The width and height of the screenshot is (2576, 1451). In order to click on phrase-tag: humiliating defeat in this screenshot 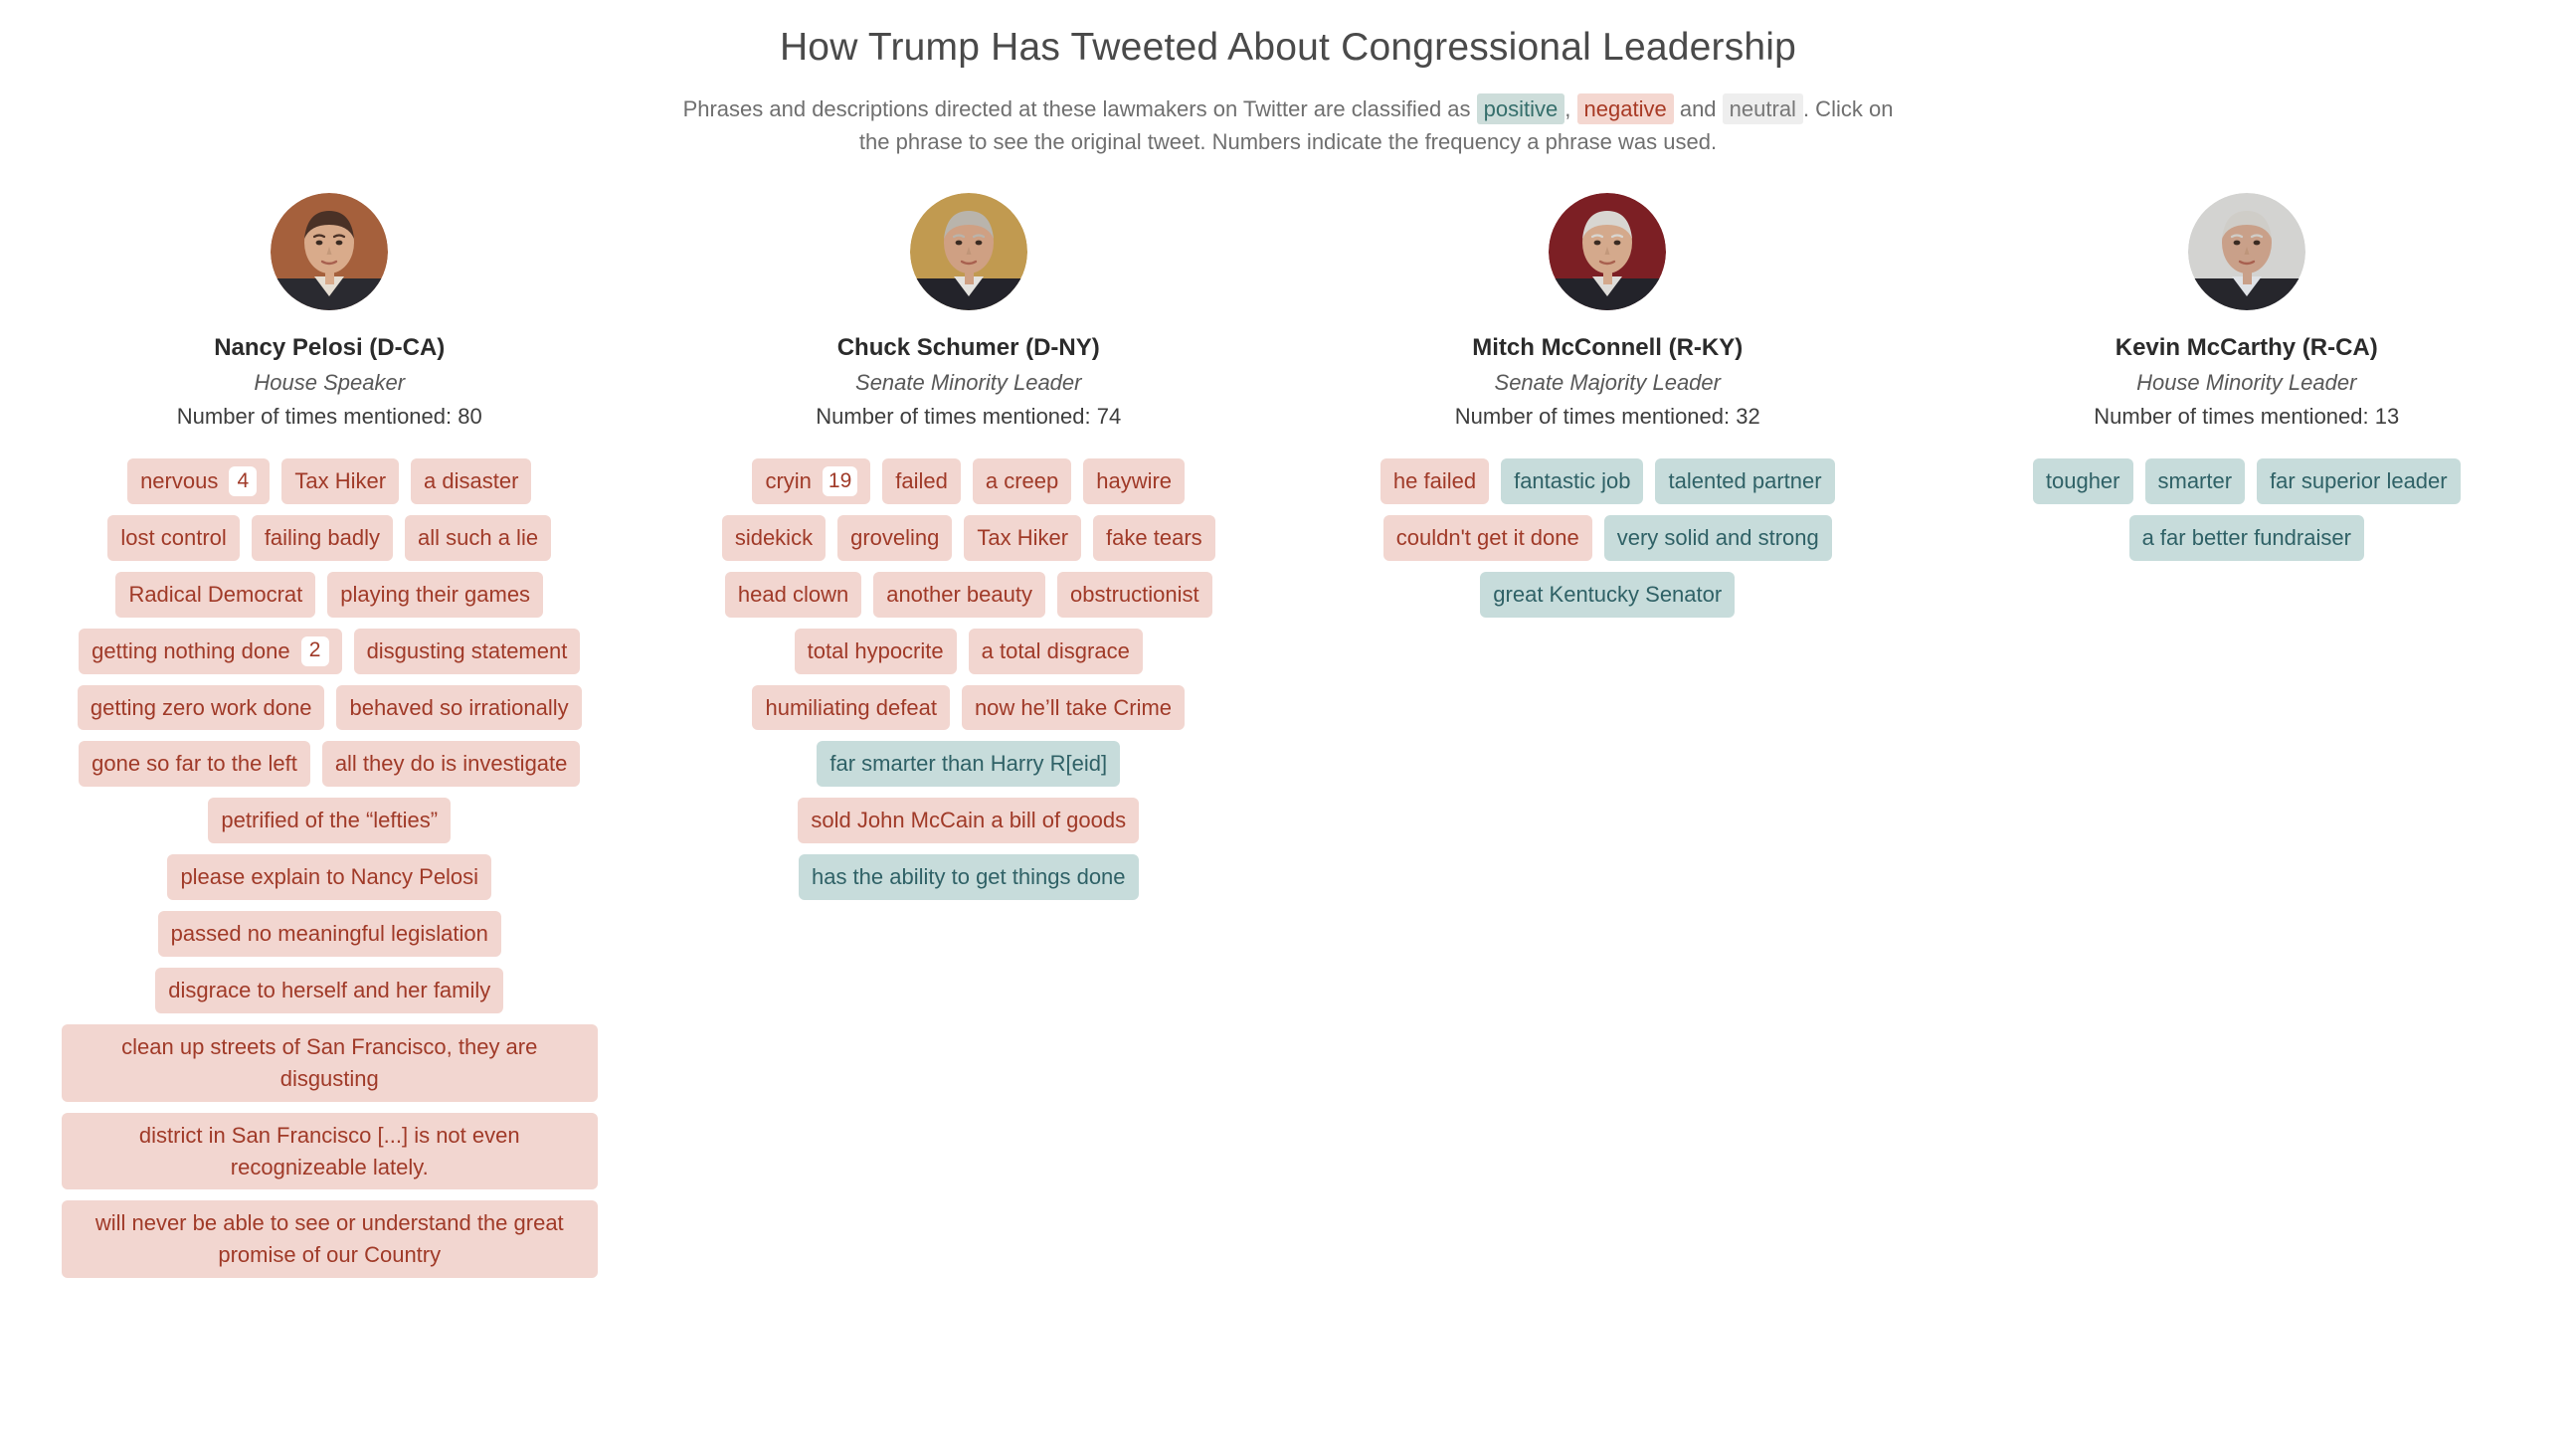, I will do `click(851, 707)`.